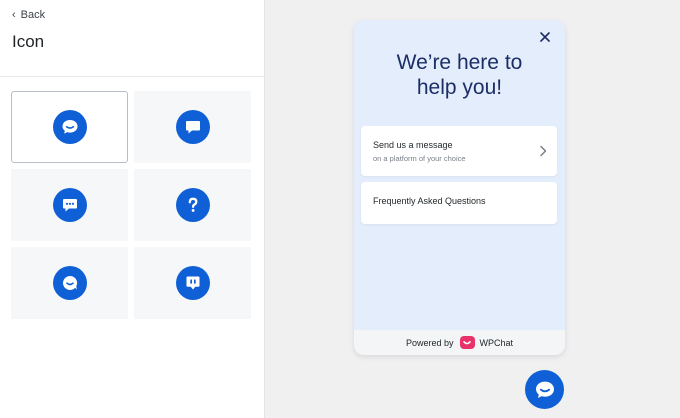 The image size is (680, 418). Describe the element at coordinates (28, 41) in the screenshot. I see `panel-title: Icon` at that location.